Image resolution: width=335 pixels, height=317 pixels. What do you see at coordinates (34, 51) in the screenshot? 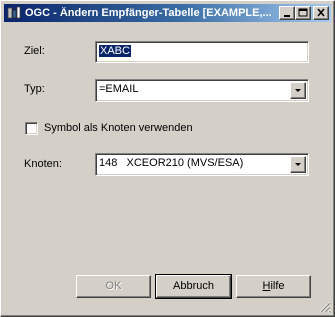
I see `ziel-label: Ziel:` at bounding box center [34, 51].